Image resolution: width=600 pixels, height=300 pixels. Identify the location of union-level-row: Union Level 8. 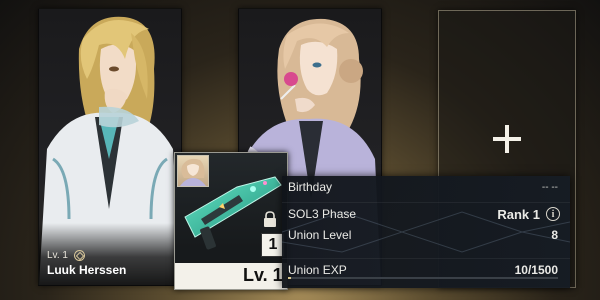
(426, 235).